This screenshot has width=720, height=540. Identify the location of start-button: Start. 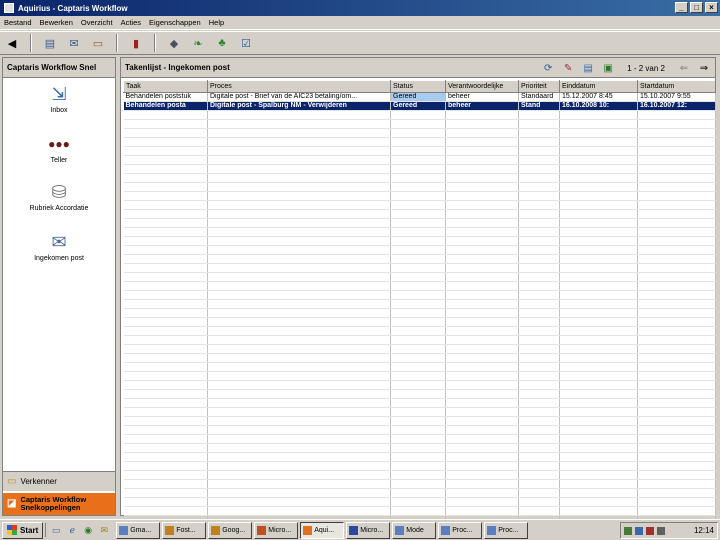
(23, 530).